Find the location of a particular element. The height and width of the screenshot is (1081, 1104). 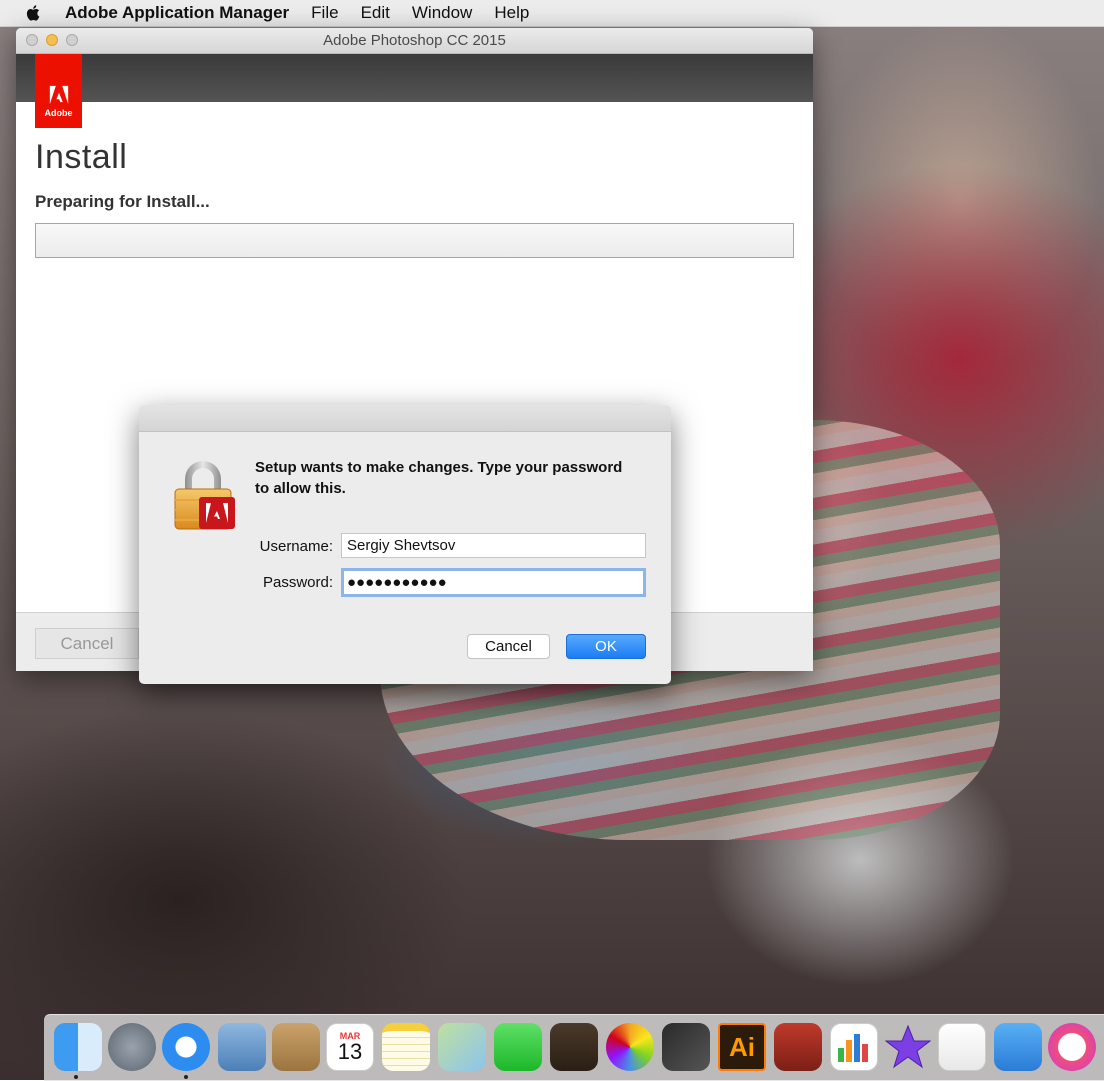

menu-window: Window is located at coordinates (442, 13).